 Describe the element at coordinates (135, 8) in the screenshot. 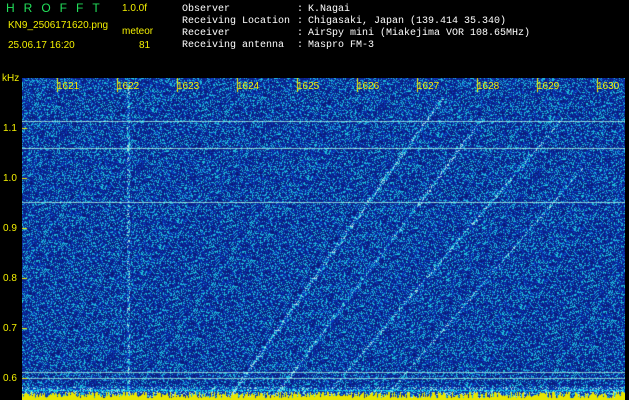

I see `version-label: 1.0.0f` at that location.